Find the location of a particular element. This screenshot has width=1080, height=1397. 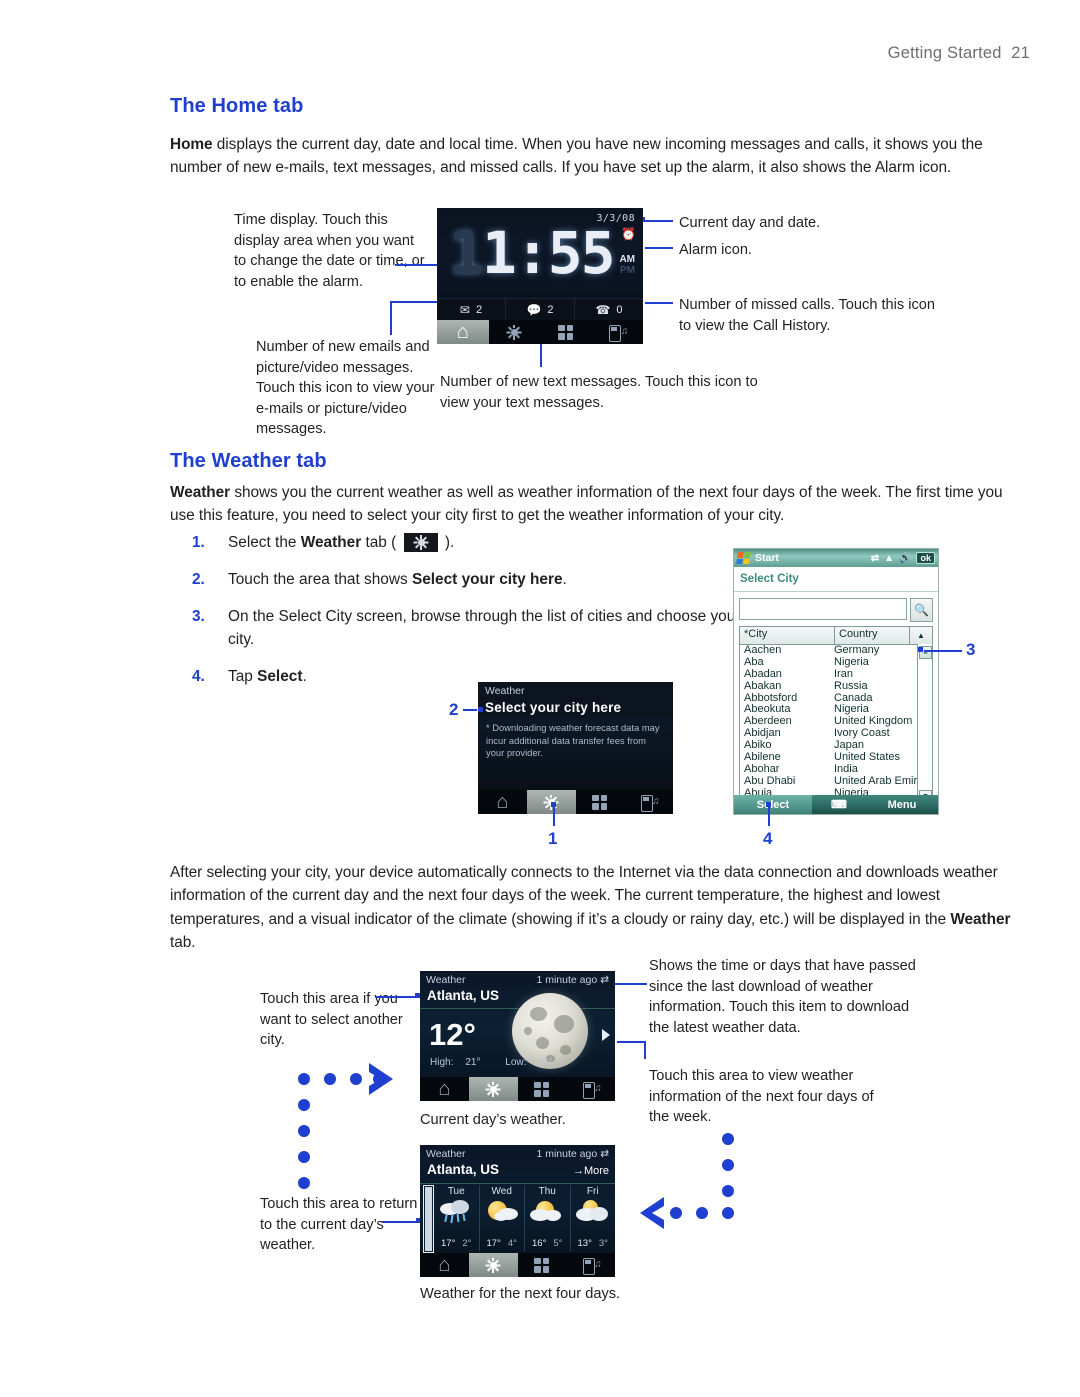

start-label: Start is located at coordinates (767, 558).